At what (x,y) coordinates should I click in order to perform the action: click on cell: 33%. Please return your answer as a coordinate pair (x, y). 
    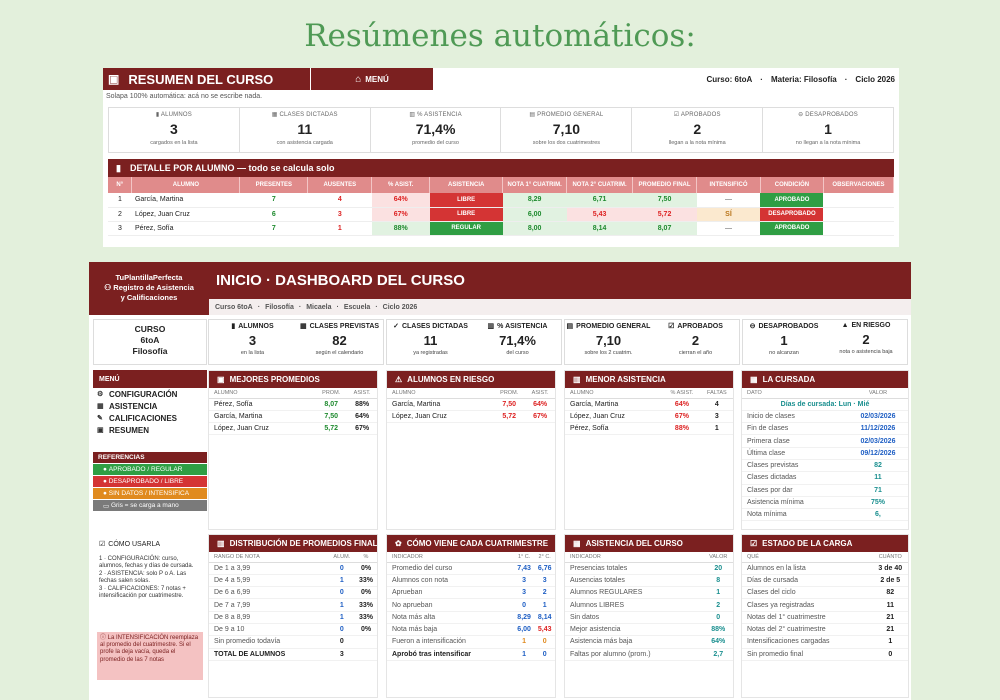
    Looking at the image, I should click on (366, 617).